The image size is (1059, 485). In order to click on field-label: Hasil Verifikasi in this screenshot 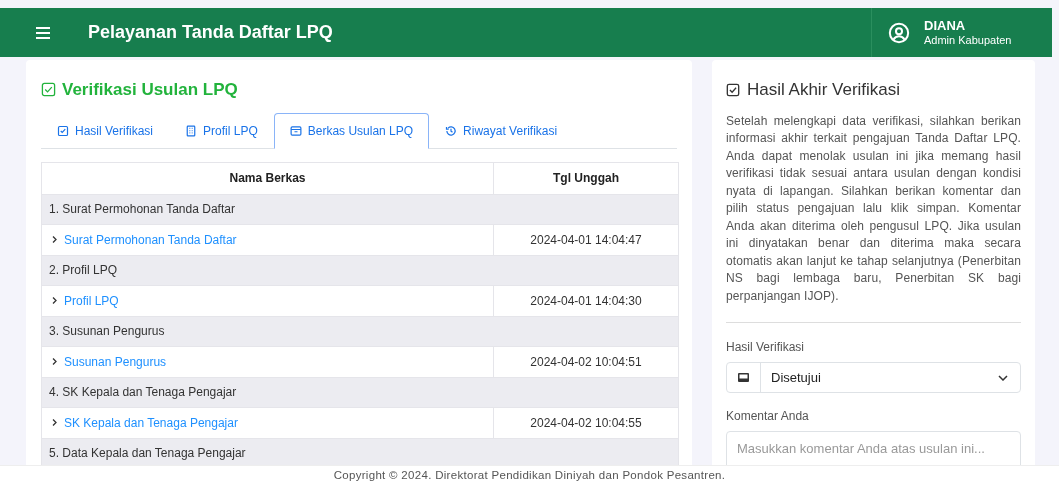, I will do `click(766, 347)`.